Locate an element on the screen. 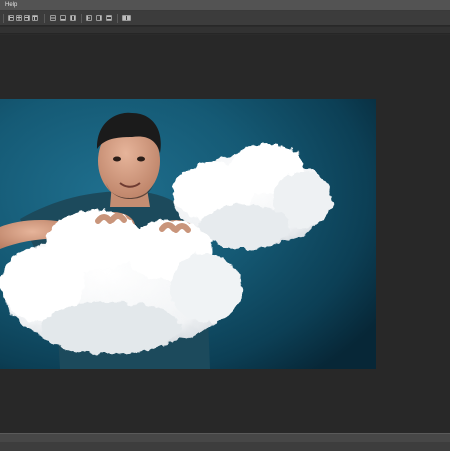 This screenshot has width=450, height=451. align-horizontal-centers-icon is located at coordinates (19, 18).